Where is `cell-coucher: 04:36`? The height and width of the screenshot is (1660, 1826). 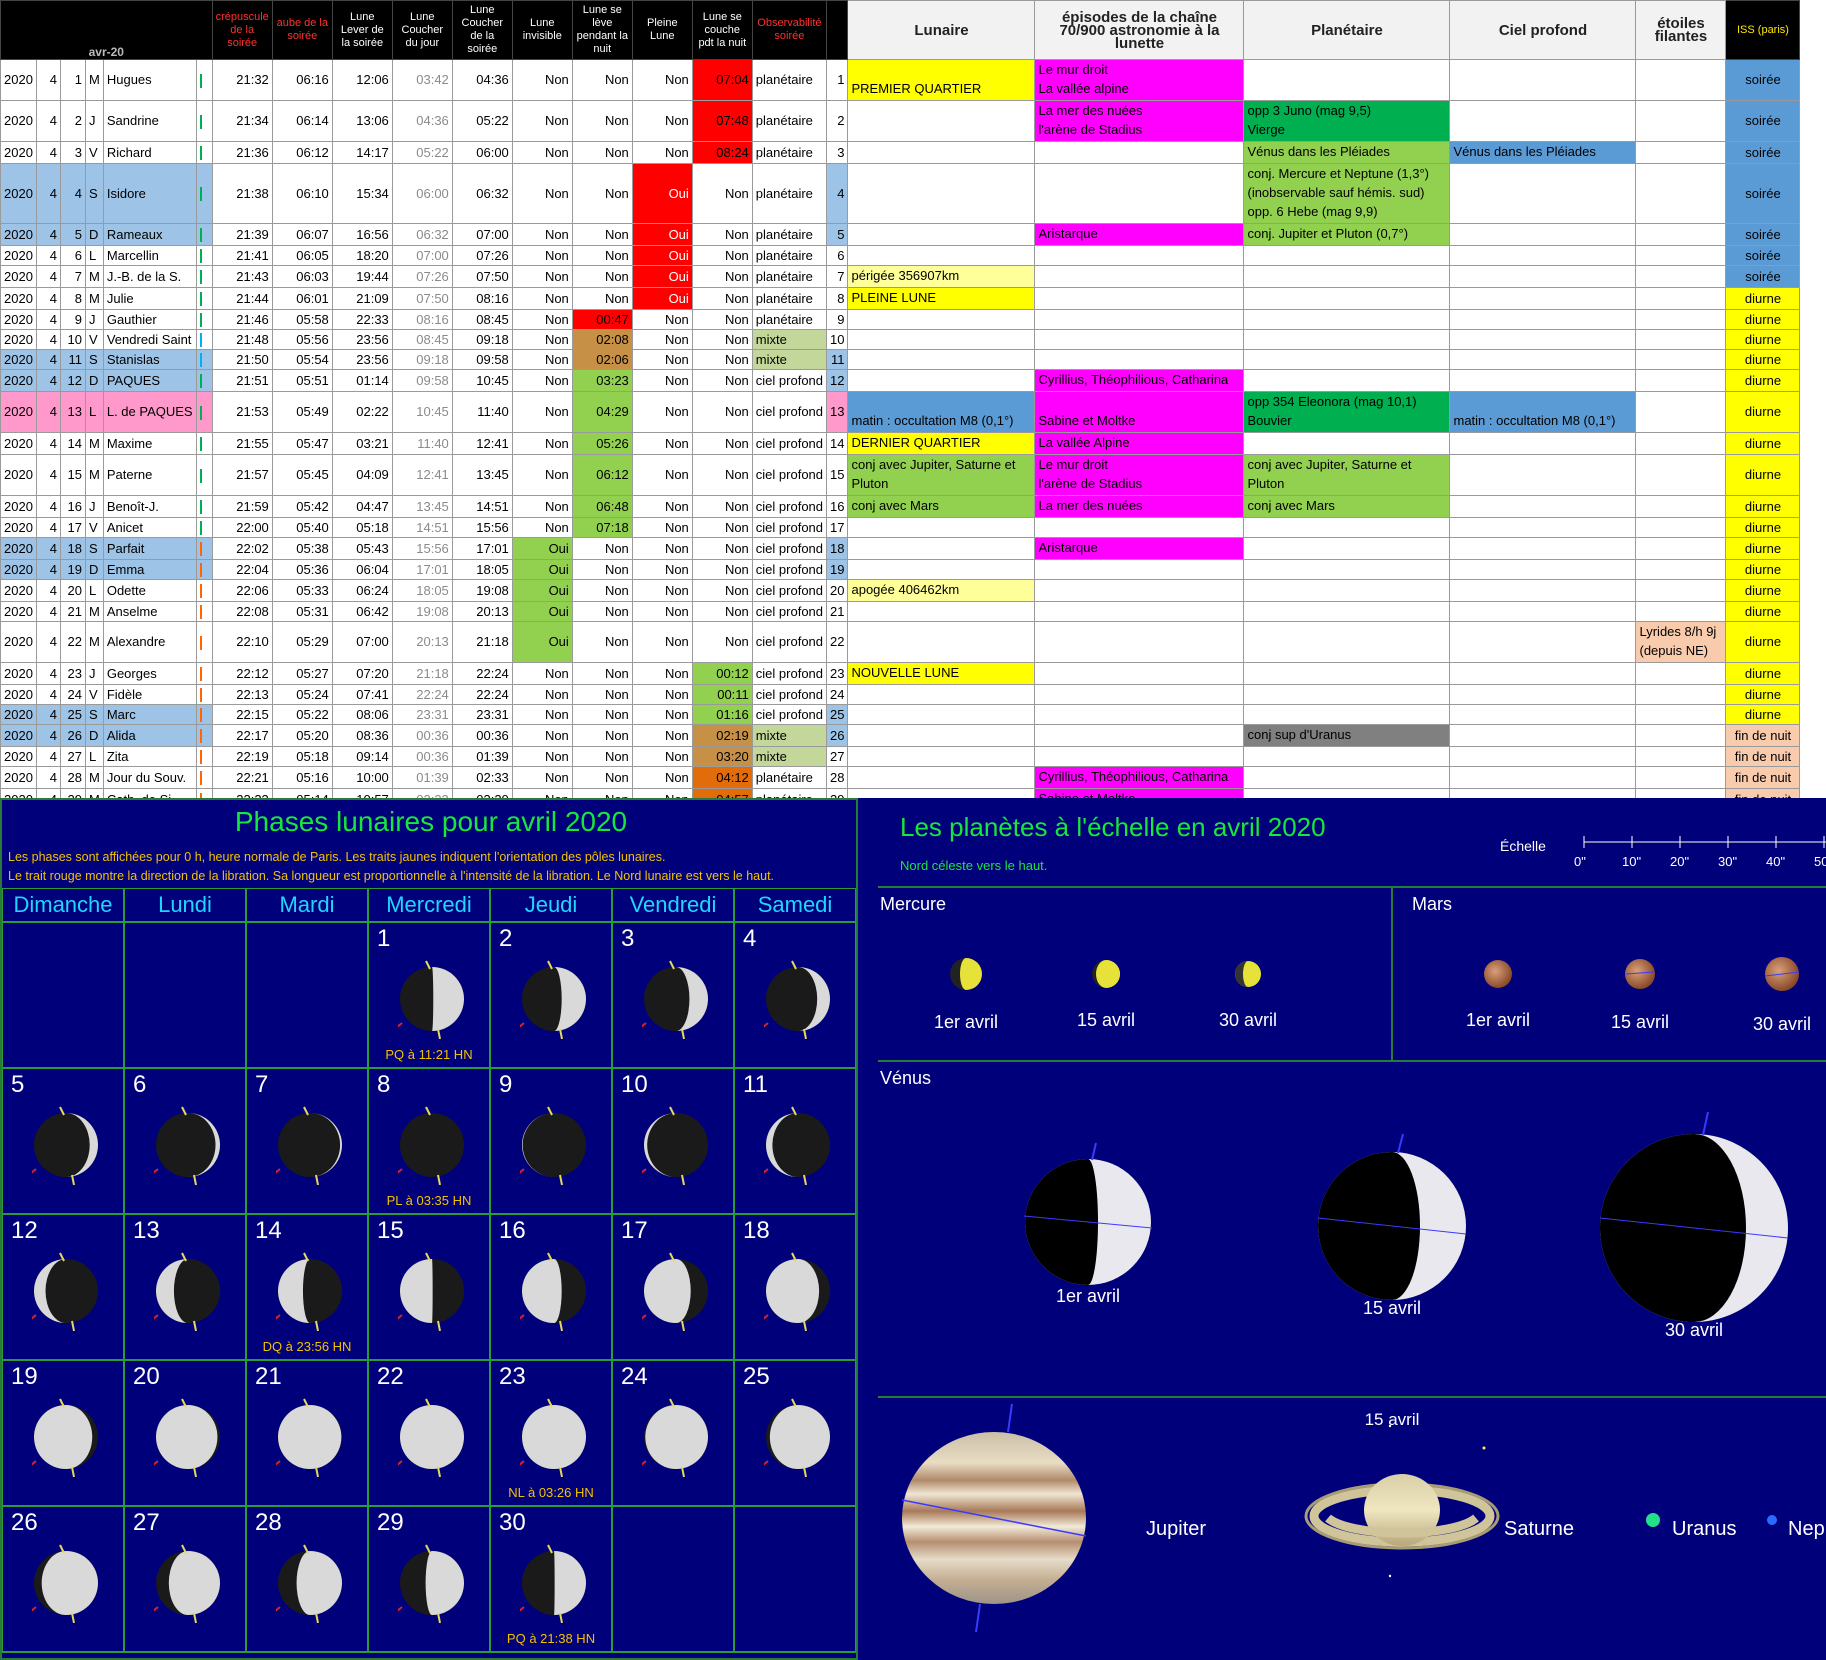
cell-coucher: 04:36 is located at coordinates (482, 80).